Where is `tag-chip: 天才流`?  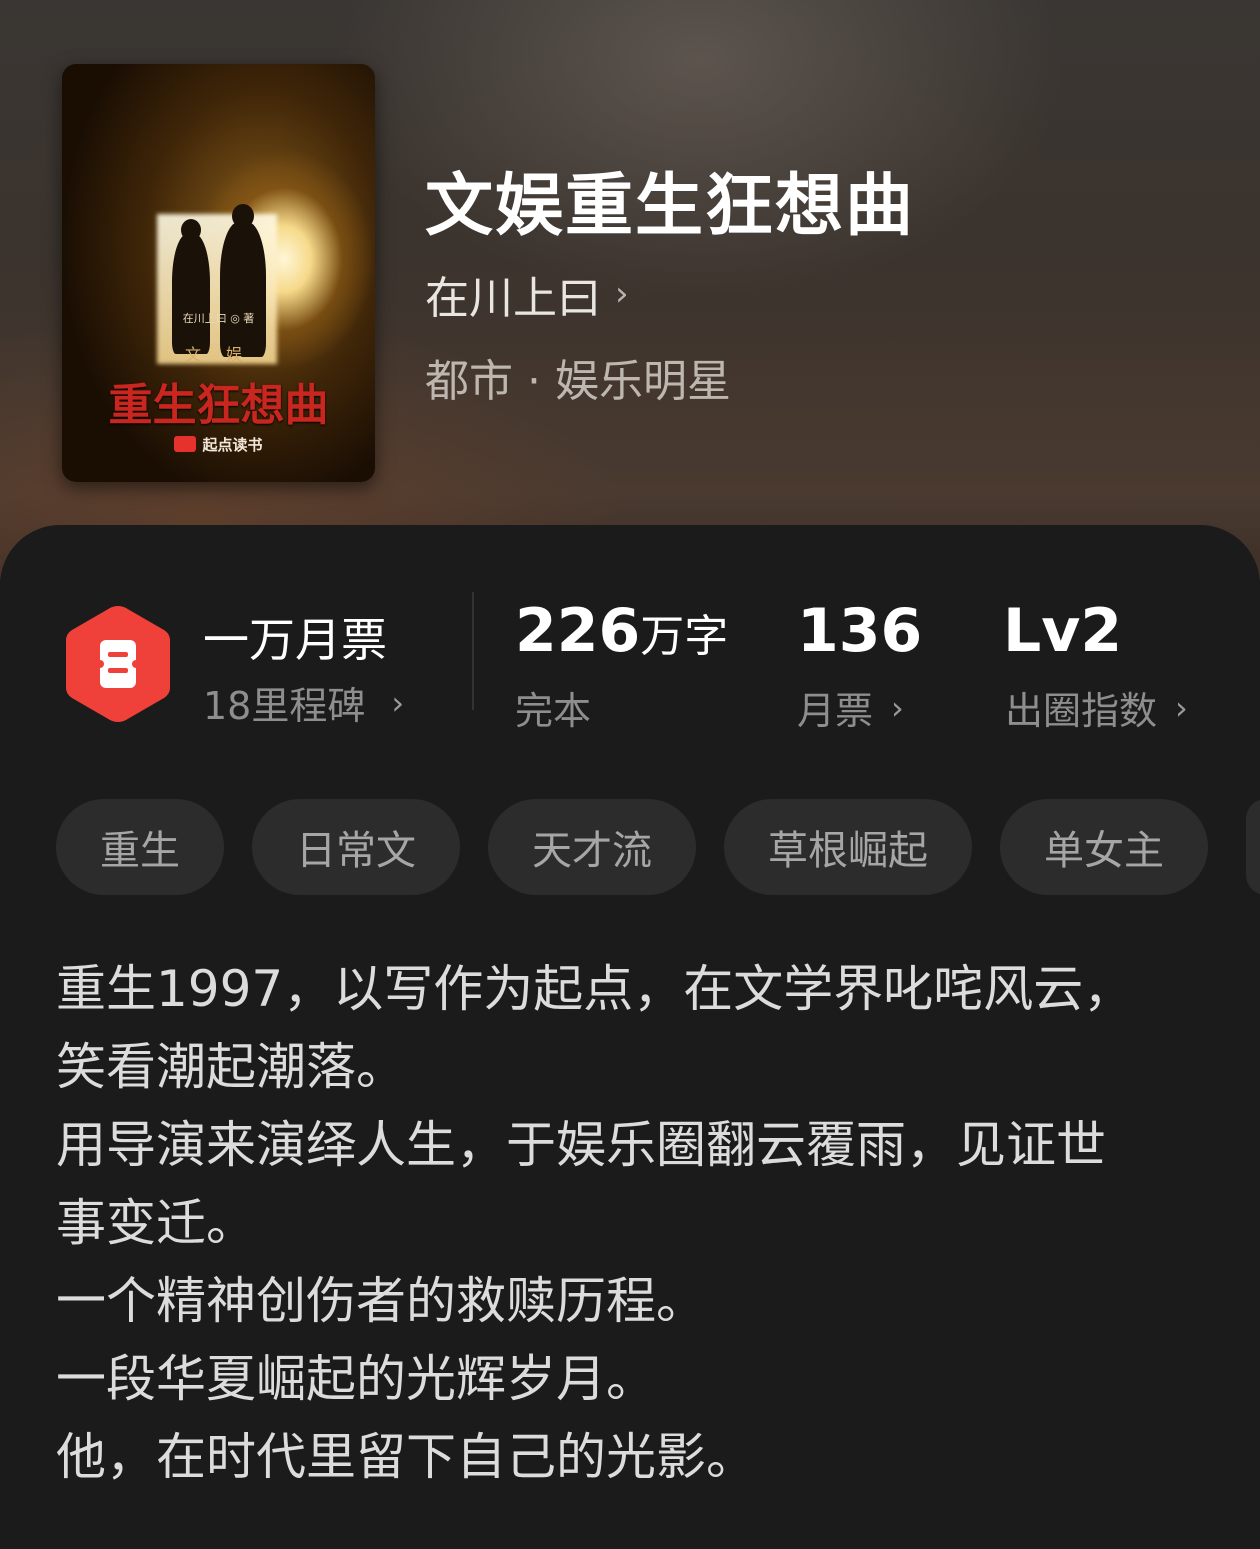 tag-chip: 天才流 is located at coordinates (592, 847).